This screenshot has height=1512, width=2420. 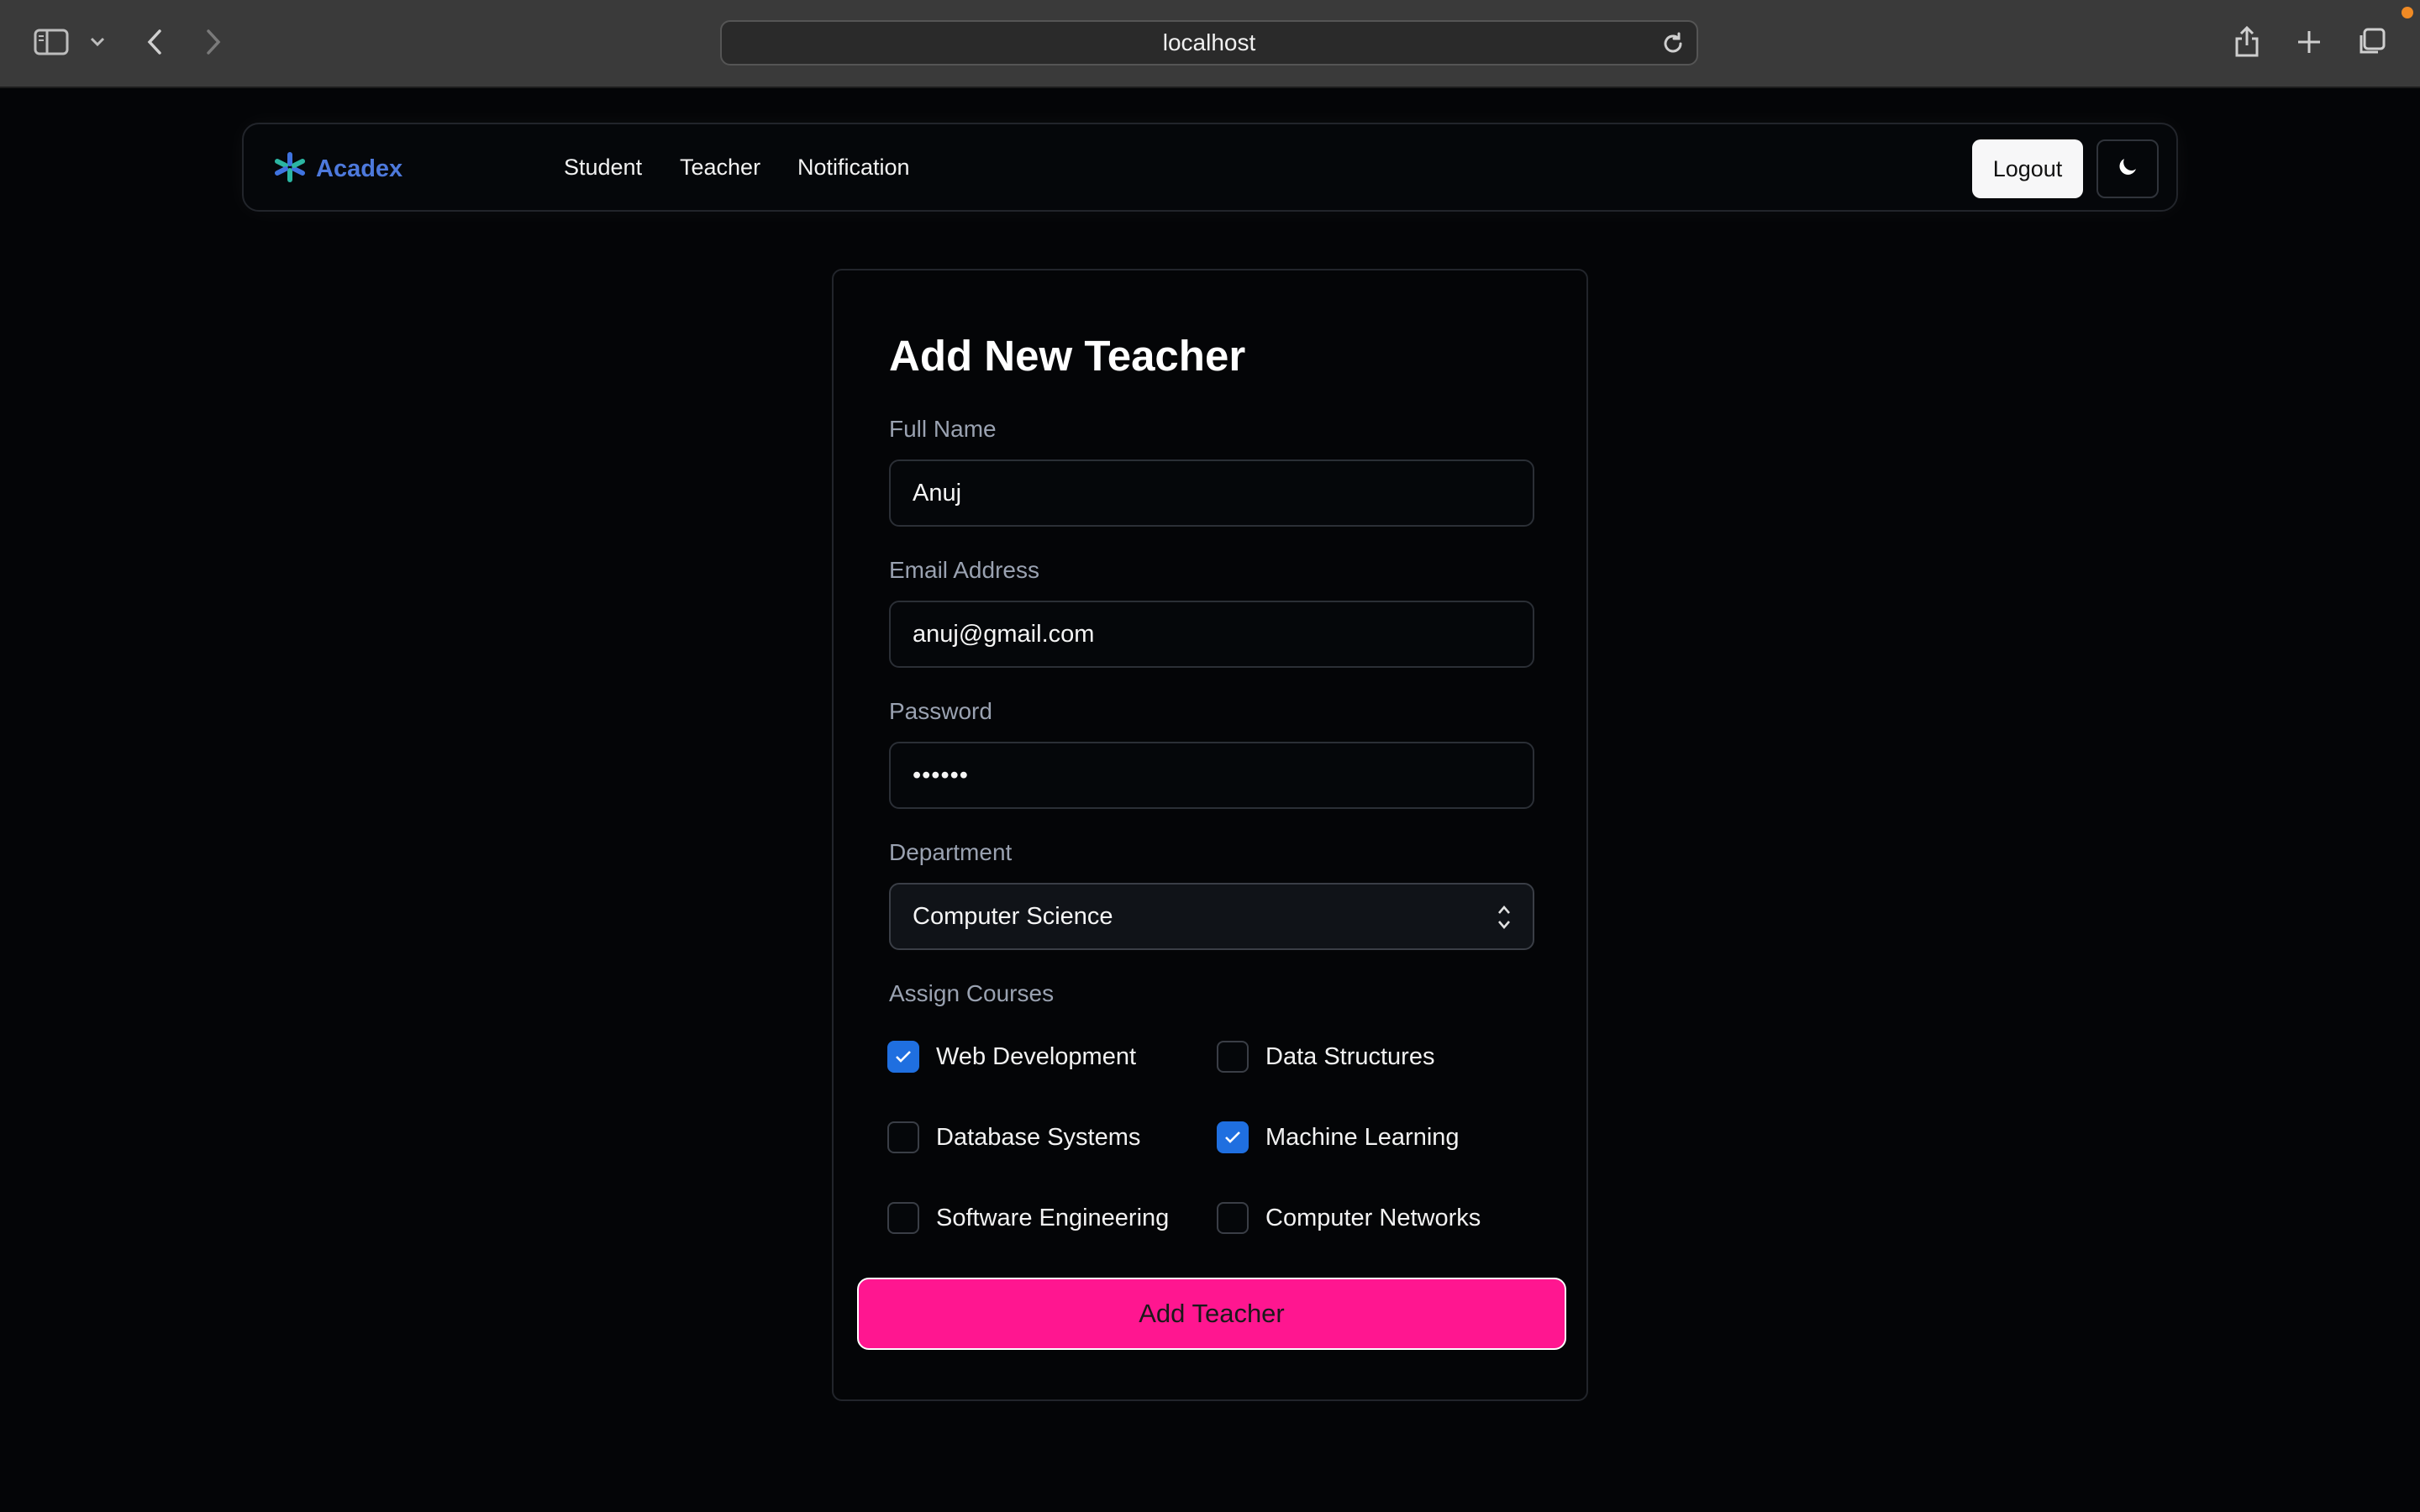 I want to click on password-value: ••••••, so click(x=941, y=775).